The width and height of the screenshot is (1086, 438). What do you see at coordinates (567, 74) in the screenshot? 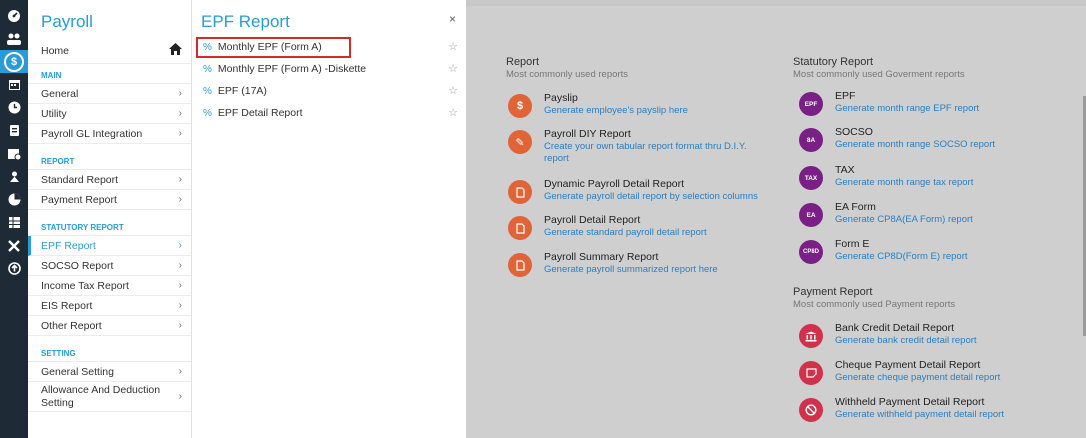
I see `report-section-subtitle: Most commonly used reports` at bounding box center [567, 74].